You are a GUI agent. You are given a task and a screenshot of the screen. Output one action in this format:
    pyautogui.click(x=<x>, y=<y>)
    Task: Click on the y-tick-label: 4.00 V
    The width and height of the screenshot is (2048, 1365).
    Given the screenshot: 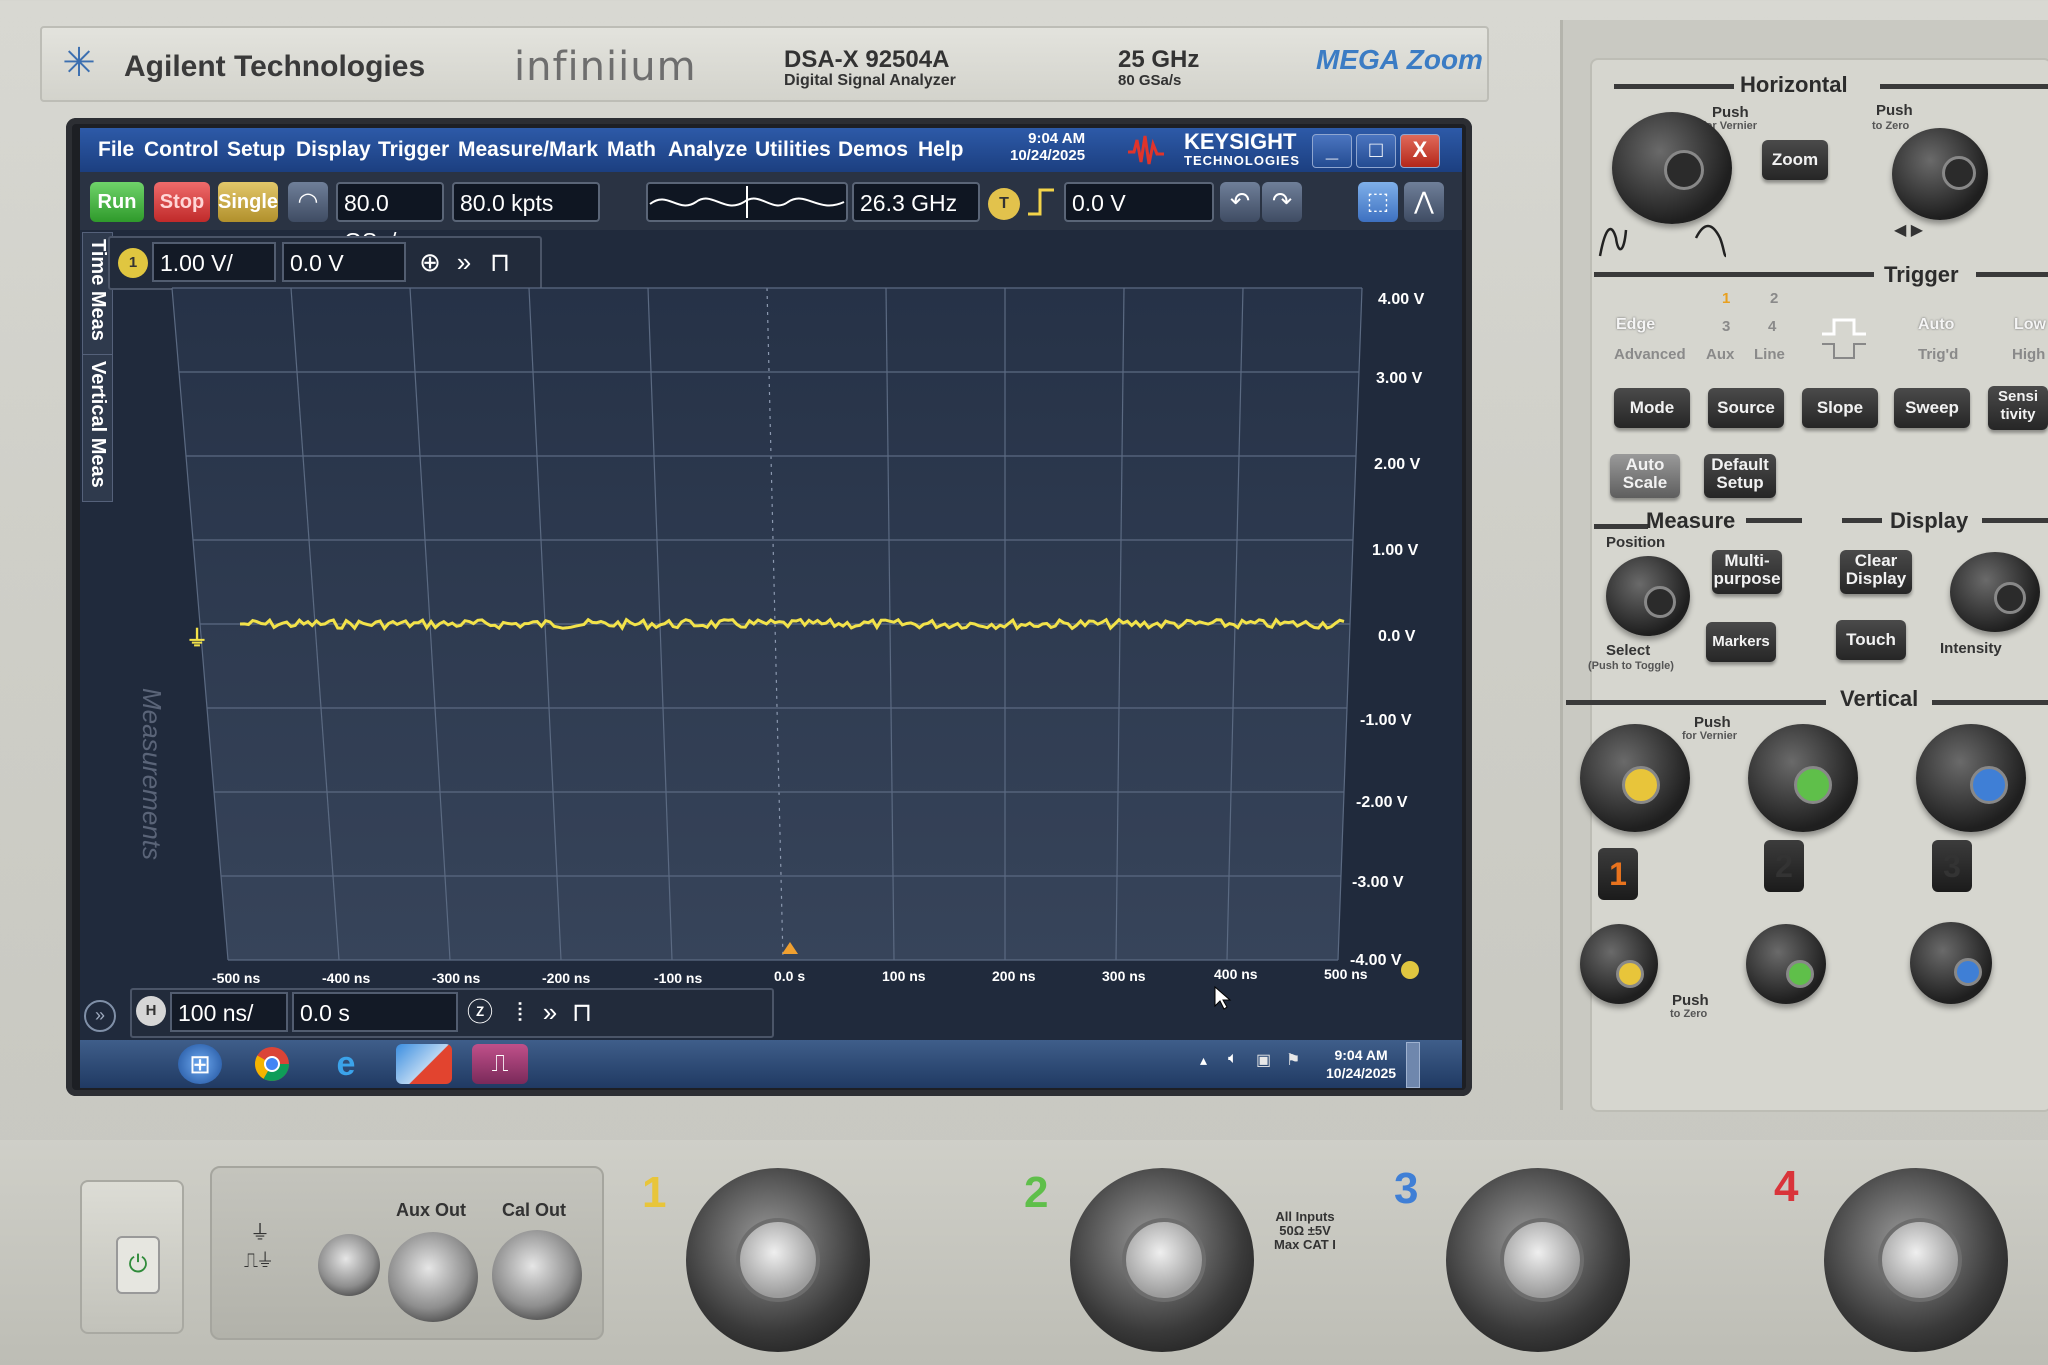 What is the action you would take?
    pyautogui.click(x=1401, y=299)
    